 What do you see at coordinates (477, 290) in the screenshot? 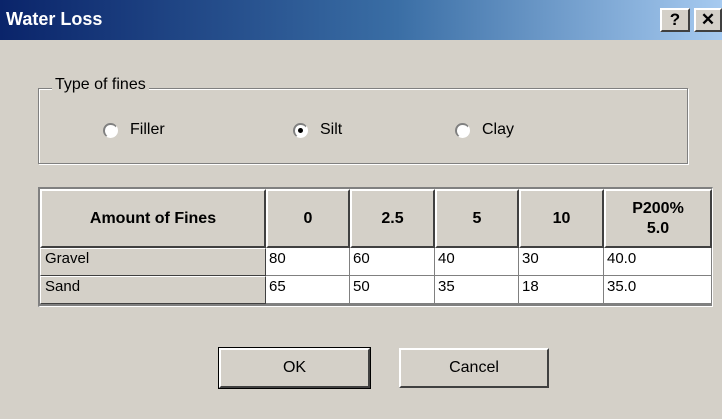
I see `cell-sand-5: 35` at bounding box center [477, 290].